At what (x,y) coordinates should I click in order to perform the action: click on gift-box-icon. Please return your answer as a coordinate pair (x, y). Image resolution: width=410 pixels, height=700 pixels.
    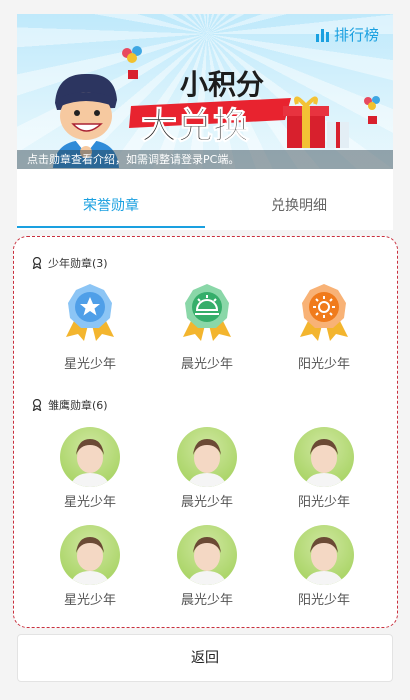
    Looking at the image, I should click on (316, 122).